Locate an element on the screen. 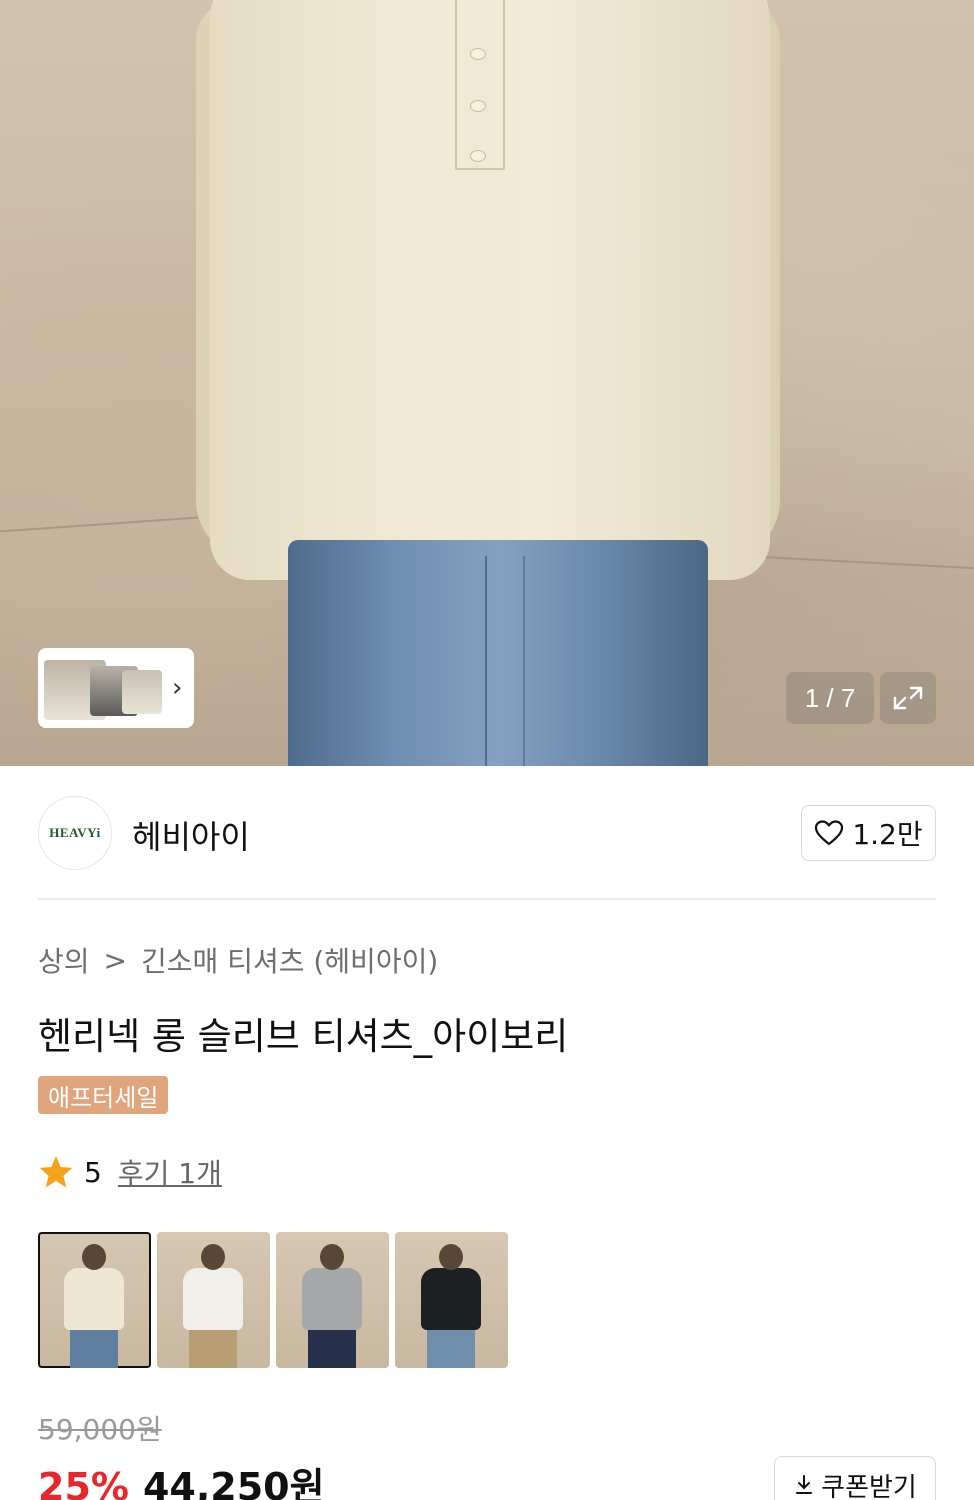 The height and width of the screenshot is (1500, 974). price-row: 25% 44,250원 is located at coordinates (181, 1478).